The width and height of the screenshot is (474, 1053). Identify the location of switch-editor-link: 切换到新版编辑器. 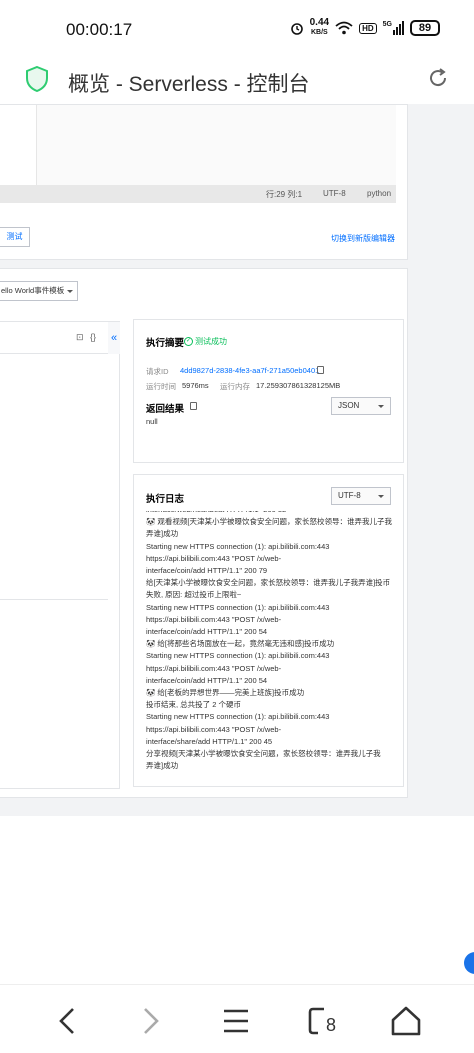
(363, 238).